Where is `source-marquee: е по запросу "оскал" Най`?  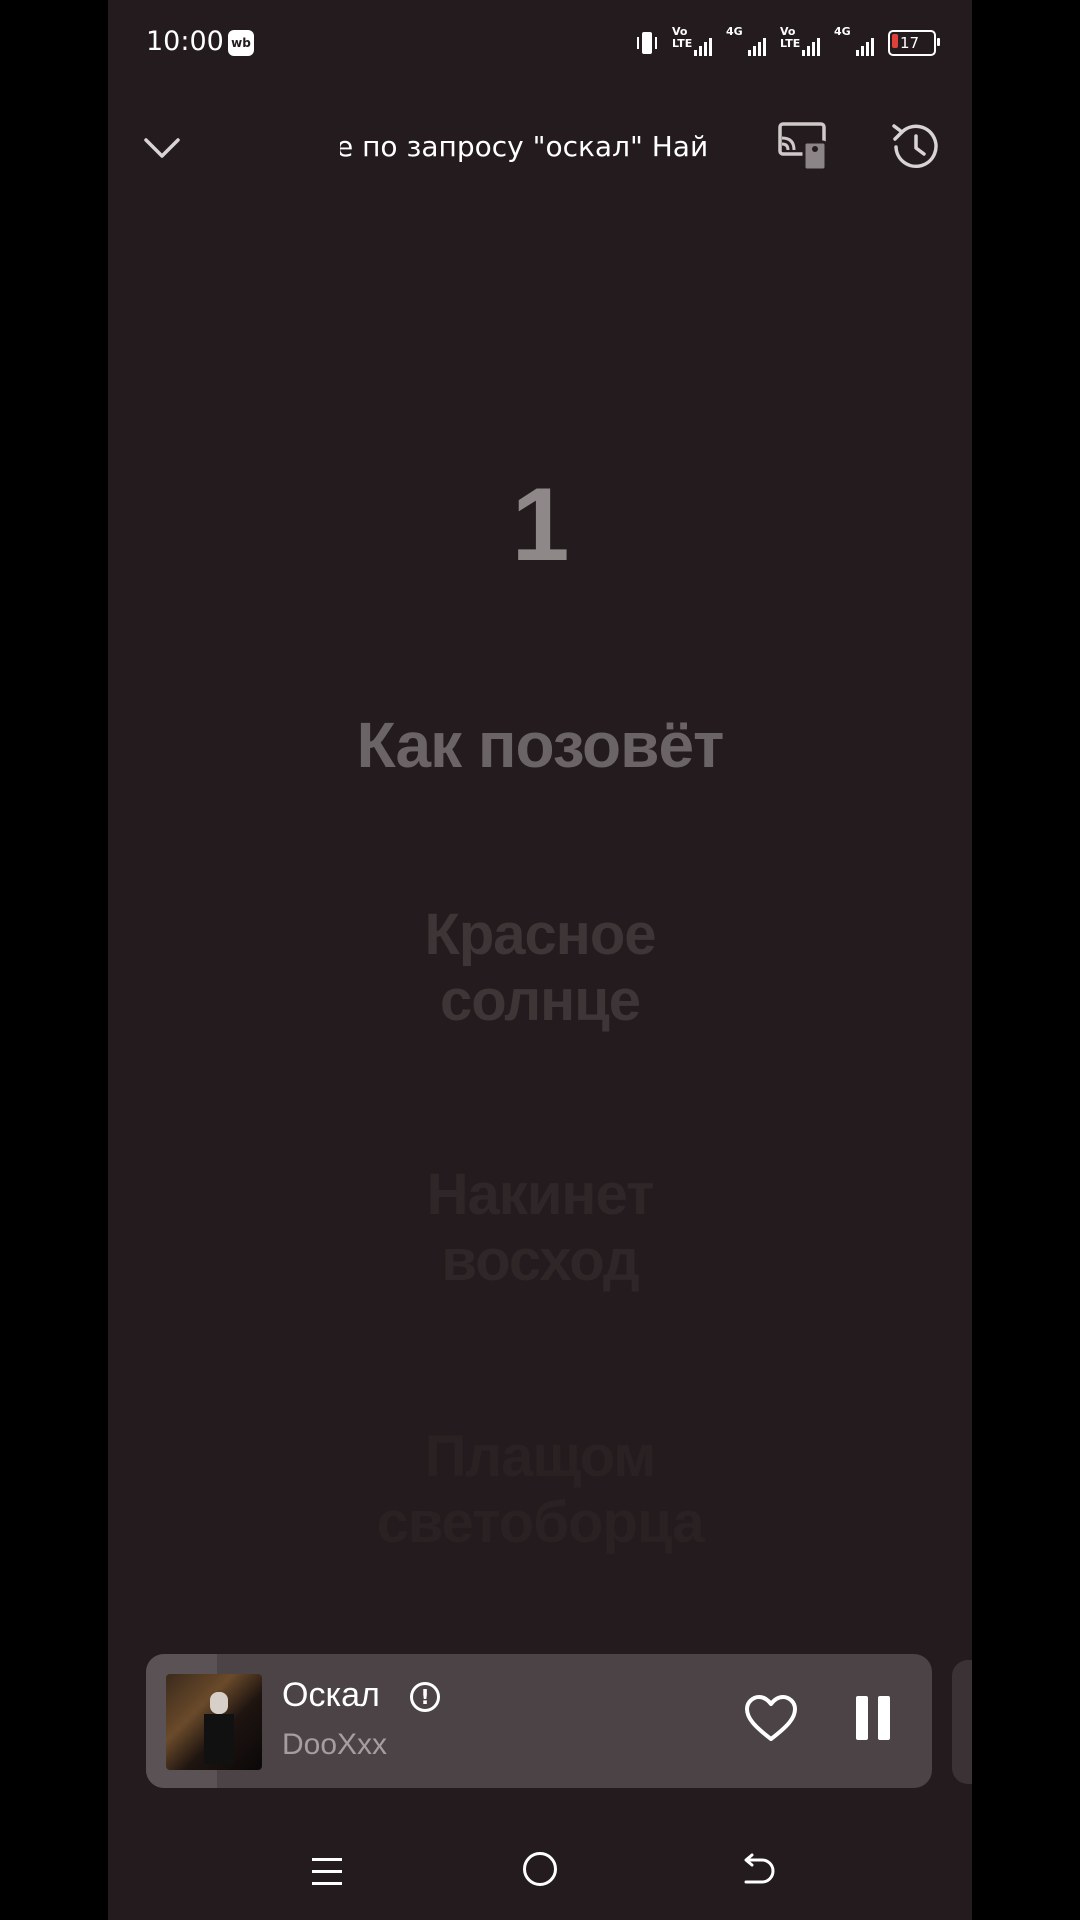 source-marquee: е по запросу "оскал" Най is located at coordinates (540, 147).